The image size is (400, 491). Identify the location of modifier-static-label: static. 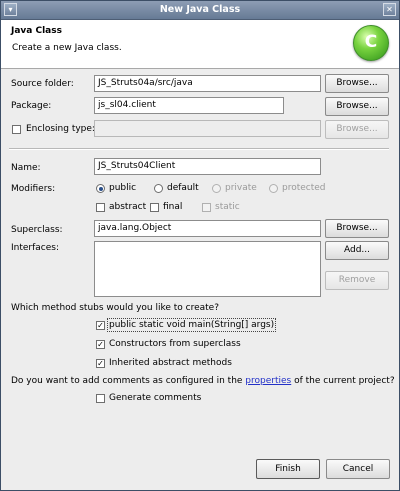
(227, 207).